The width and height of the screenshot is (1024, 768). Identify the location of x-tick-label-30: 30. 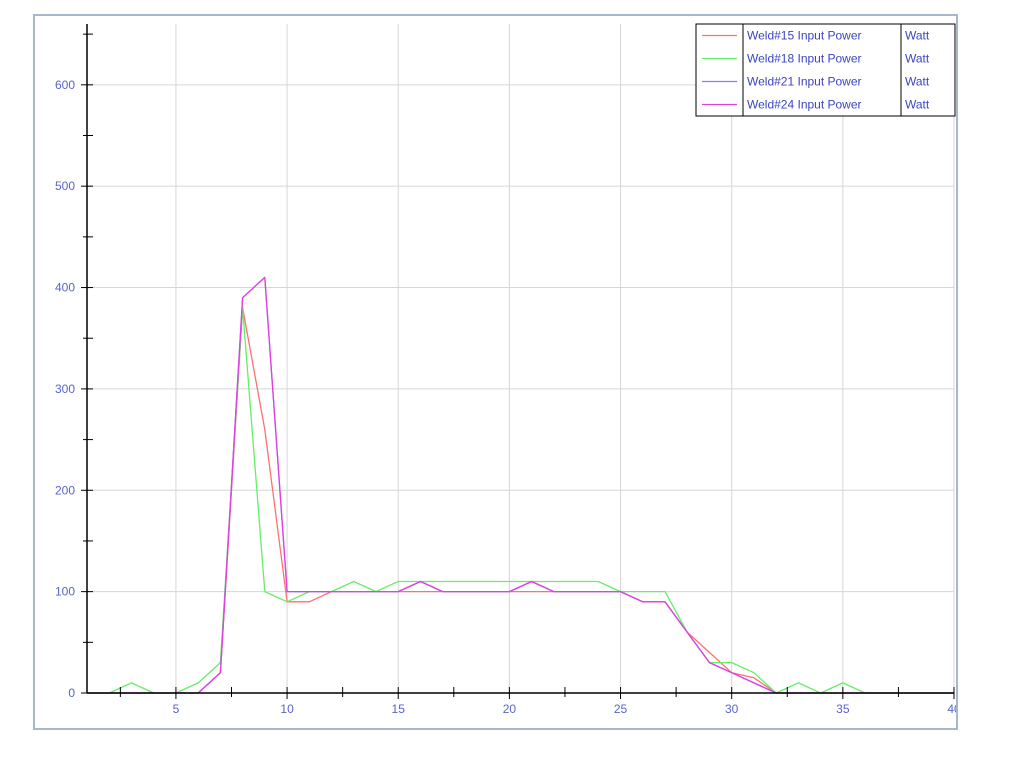
(732, 709).